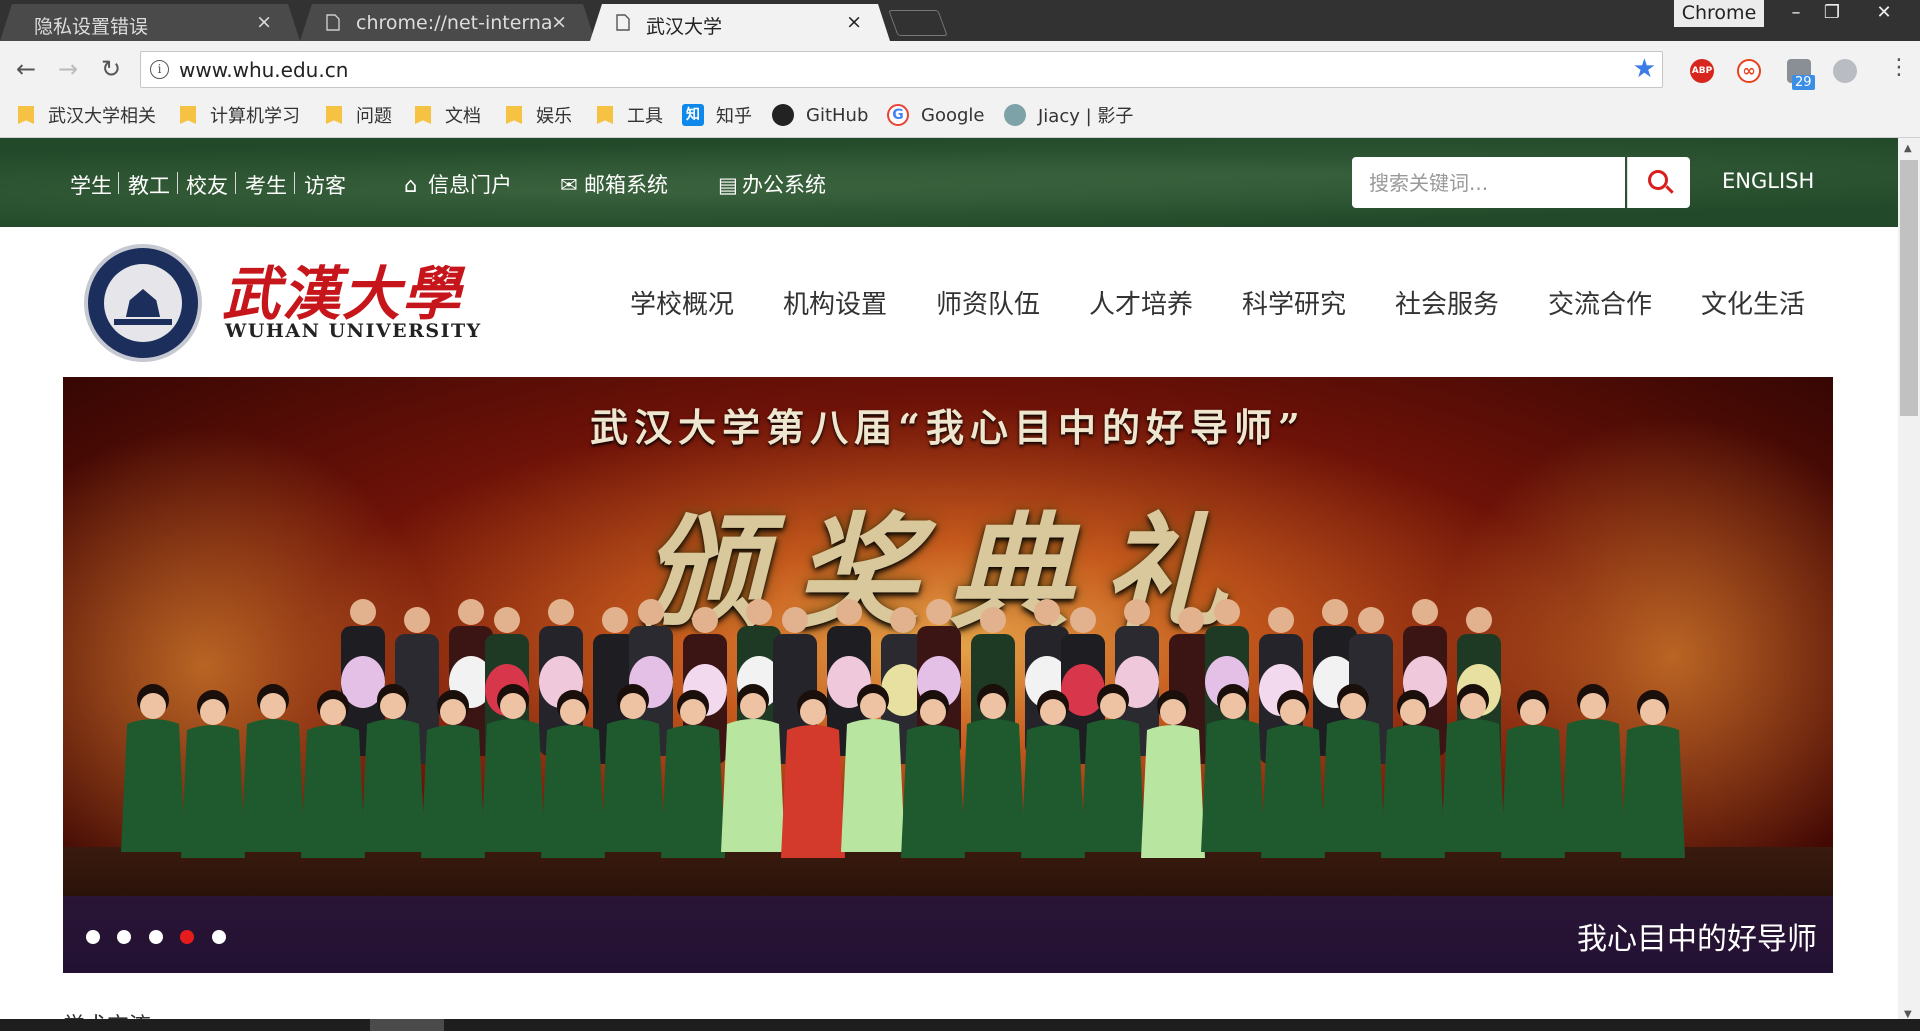 The height and width of the screenshot is (1031, 1920). I want to click on university-seal-logo, so click(143, 303).